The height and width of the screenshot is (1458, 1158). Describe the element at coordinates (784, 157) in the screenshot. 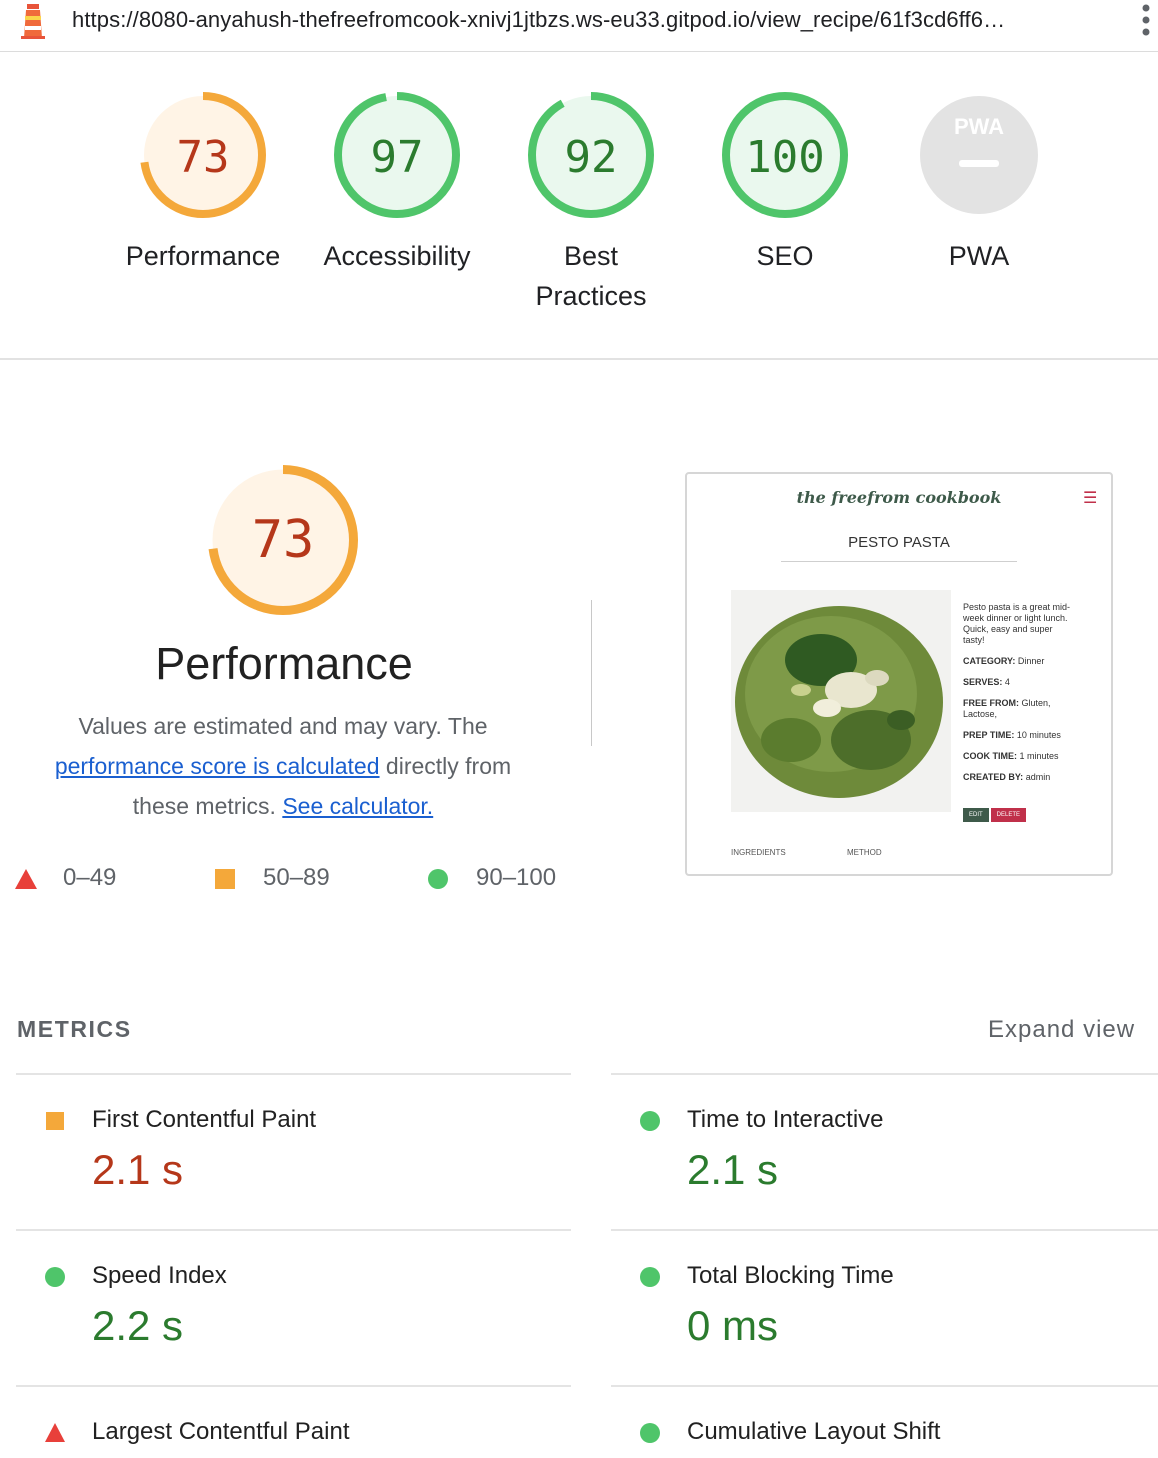

I see `gauge-score: 100` at that location.